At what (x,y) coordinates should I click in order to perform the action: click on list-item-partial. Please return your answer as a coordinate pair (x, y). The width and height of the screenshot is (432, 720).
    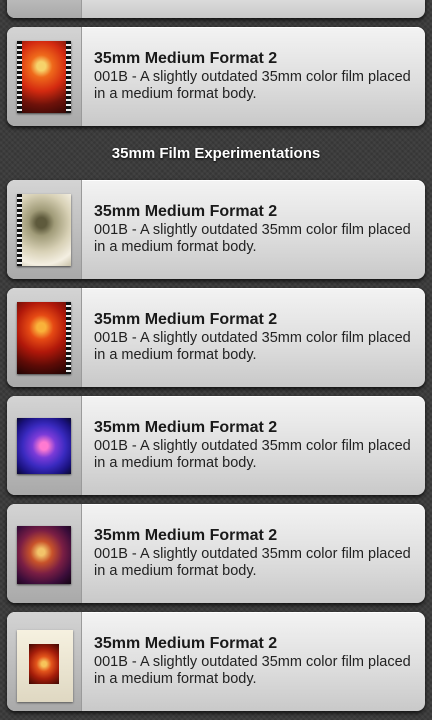
    Looking at the image, I should click on (216, 9).